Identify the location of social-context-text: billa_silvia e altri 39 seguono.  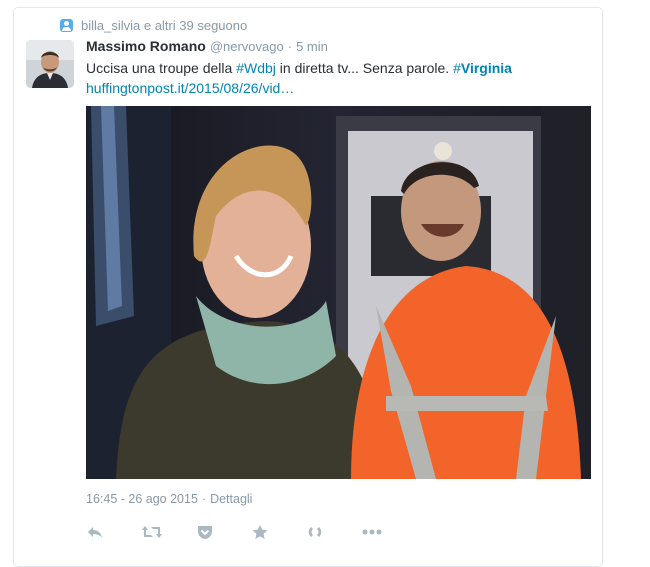
(164, 25).